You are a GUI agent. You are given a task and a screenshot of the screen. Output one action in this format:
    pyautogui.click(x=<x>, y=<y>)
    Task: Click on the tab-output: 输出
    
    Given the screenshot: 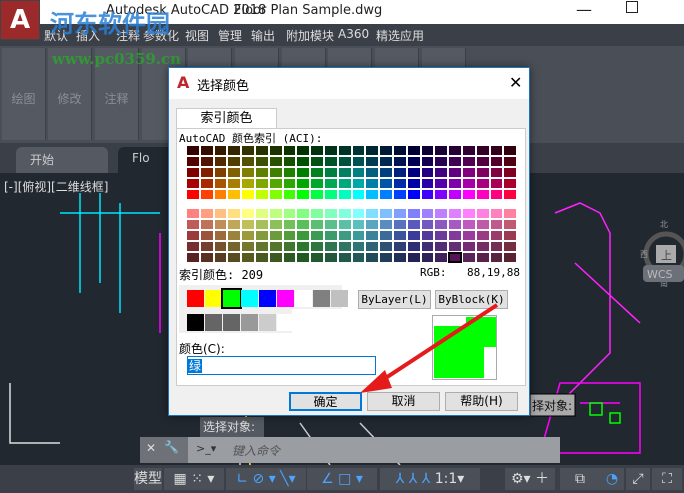 What is the action you would take?
    pyautogui.click(x=263, y=35)
    